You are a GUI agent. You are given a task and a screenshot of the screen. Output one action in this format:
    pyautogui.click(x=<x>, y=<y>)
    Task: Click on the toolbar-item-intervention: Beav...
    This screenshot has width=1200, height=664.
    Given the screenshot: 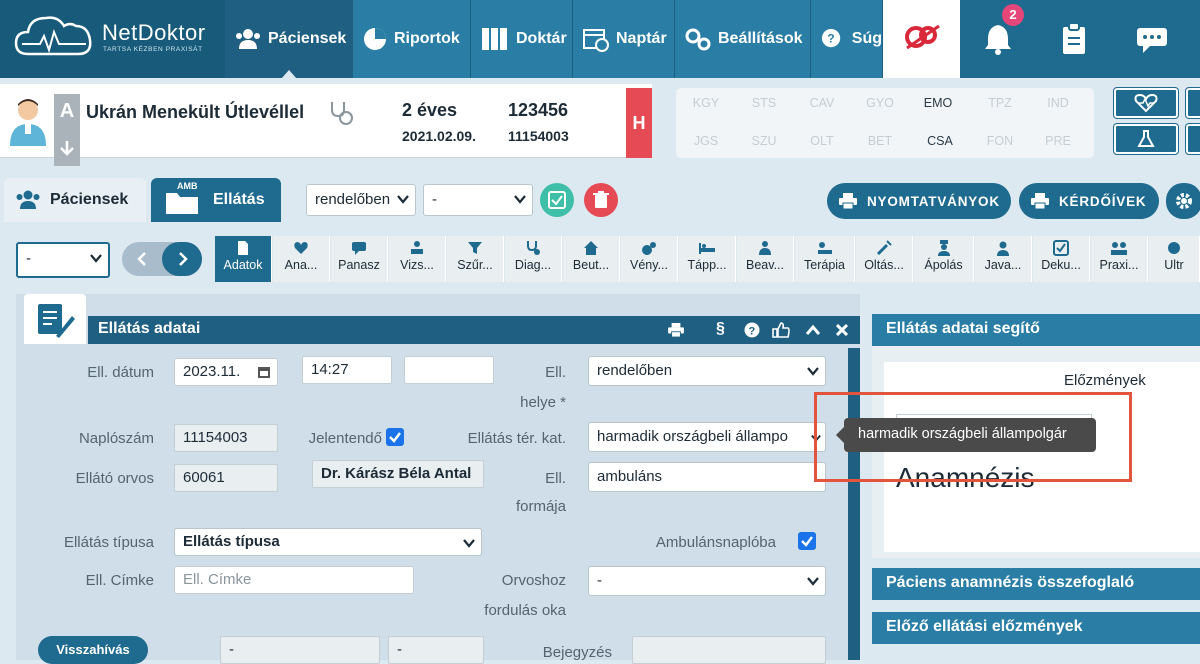 What is the action you would take?
    pyautogui.click(x=765, y=259)
    